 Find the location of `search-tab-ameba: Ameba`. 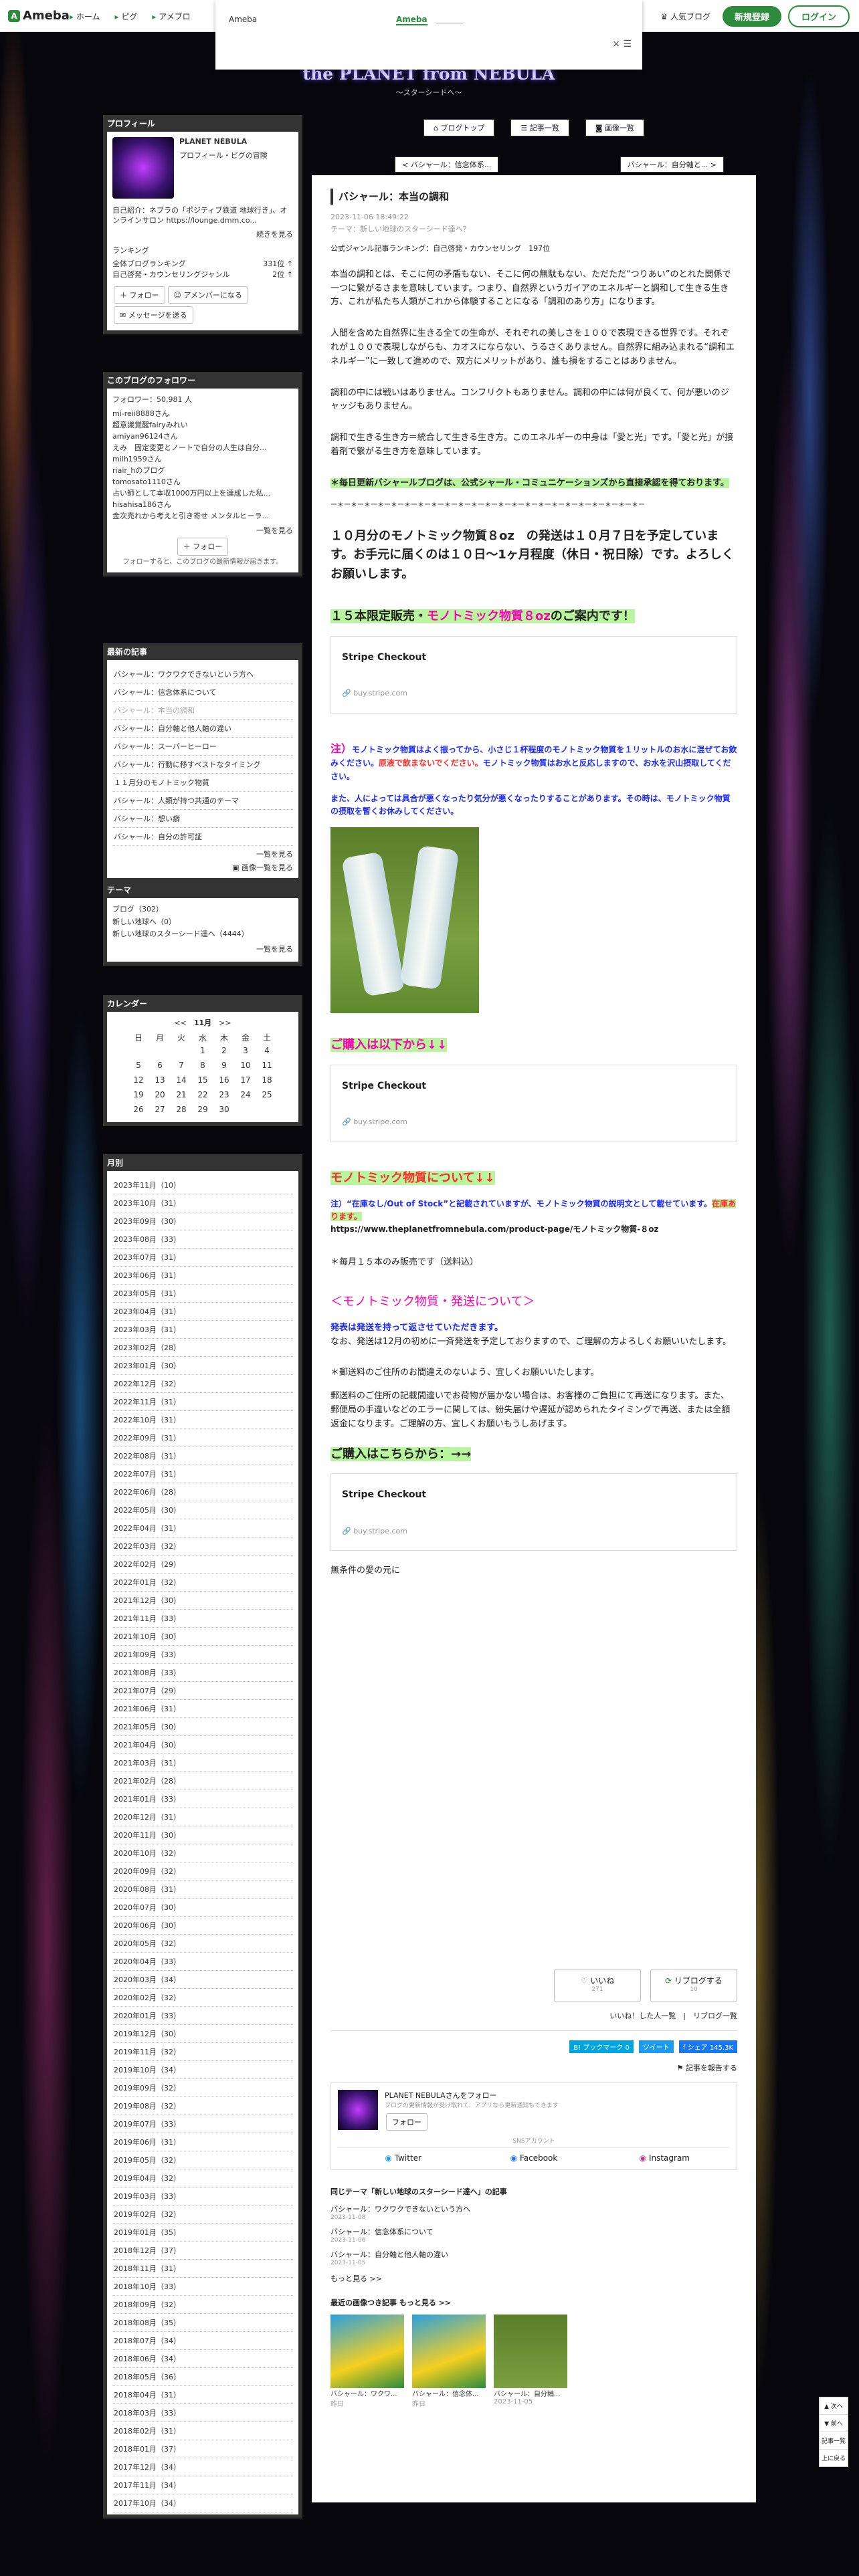

search-tab-ameba: Ameba is located at coordinates (411, 20).